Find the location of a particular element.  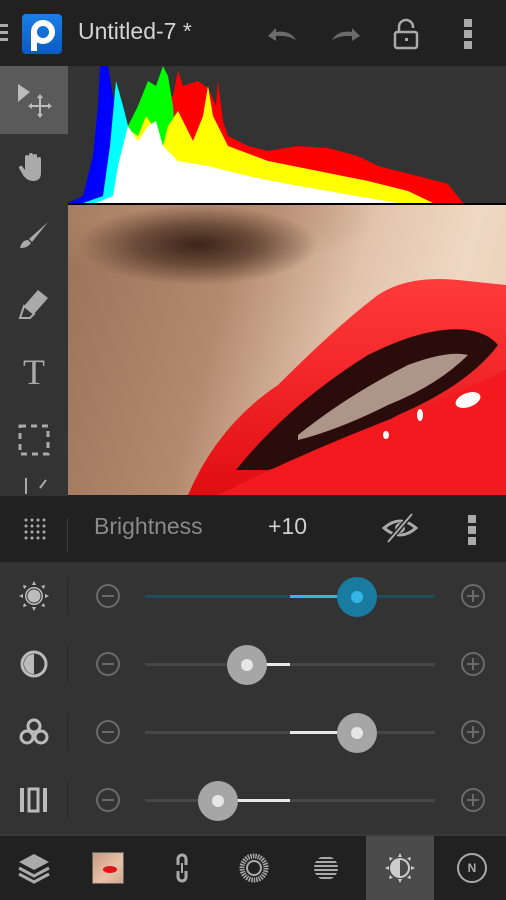

redo-button is located at coordinates (346, 34).